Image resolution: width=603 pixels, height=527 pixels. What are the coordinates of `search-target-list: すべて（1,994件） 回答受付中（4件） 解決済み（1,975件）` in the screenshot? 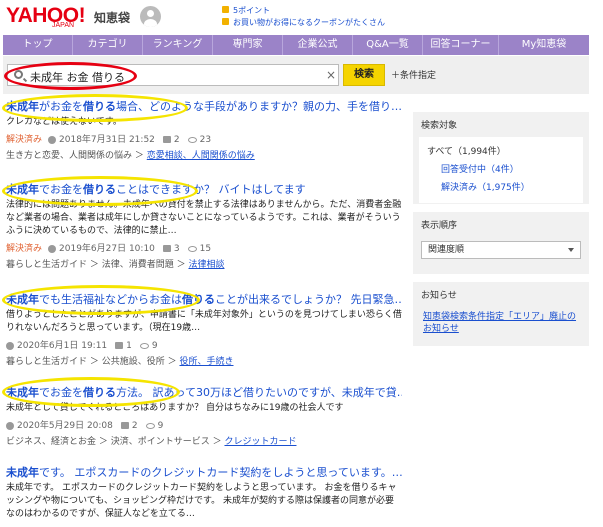 It's located at (501, 170).